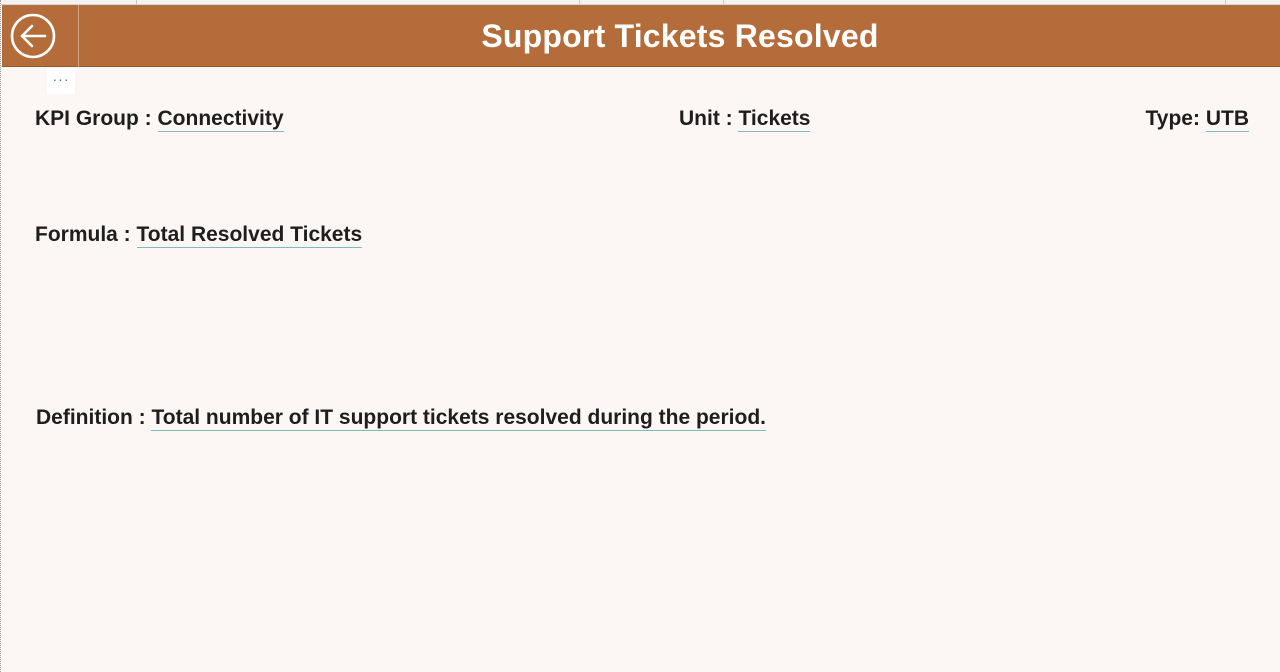 This screenshot has height=672, width=1280. What do you see at coordinates (220, 119) in the screenshot?
I see `kpi-group-value: Connectivity` at bounding box center [220, 119].